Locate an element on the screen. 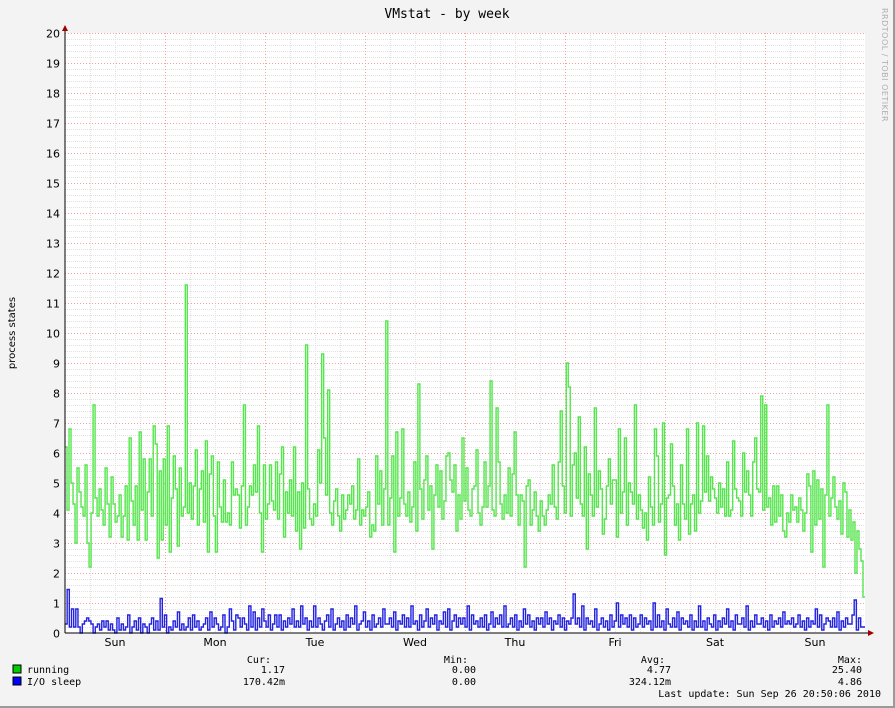  y-tick-label: 18 is located at coordinates (53, 94).